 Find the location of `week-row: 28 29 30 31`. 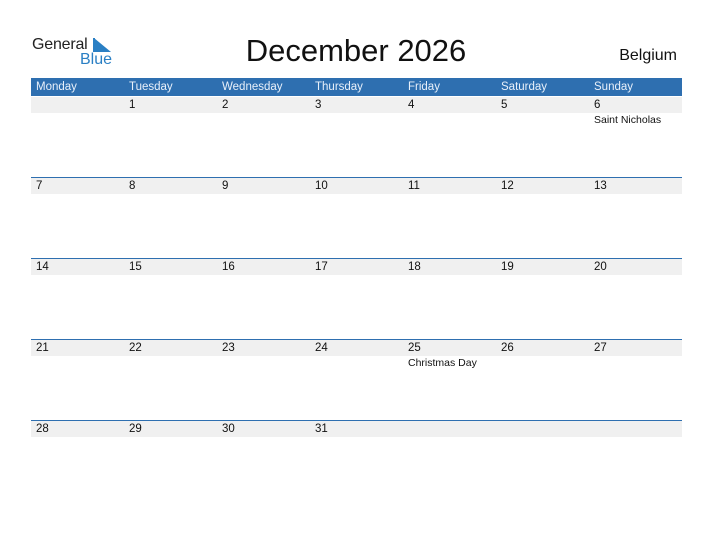

week-row: 28 29 30 31 is located at coordinates (356, 460).